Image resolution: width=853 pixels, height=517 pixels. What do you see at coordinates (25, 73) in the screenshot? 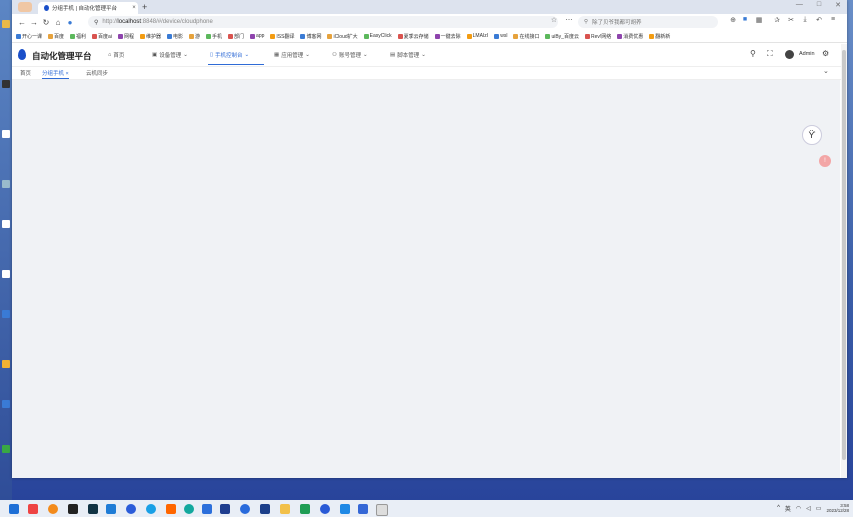
I see `tag-home: 首页` at bounding box center [25, 73].